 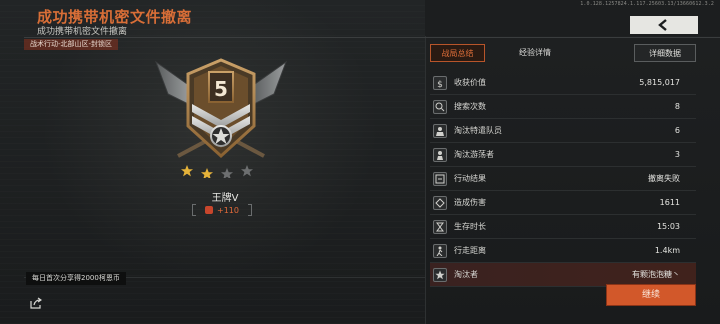 What do you see at coordinates (656, 274) in the screenshot?
I see `stat-value: 有颗泡泡糖丶` at bounding box center [656, 274].